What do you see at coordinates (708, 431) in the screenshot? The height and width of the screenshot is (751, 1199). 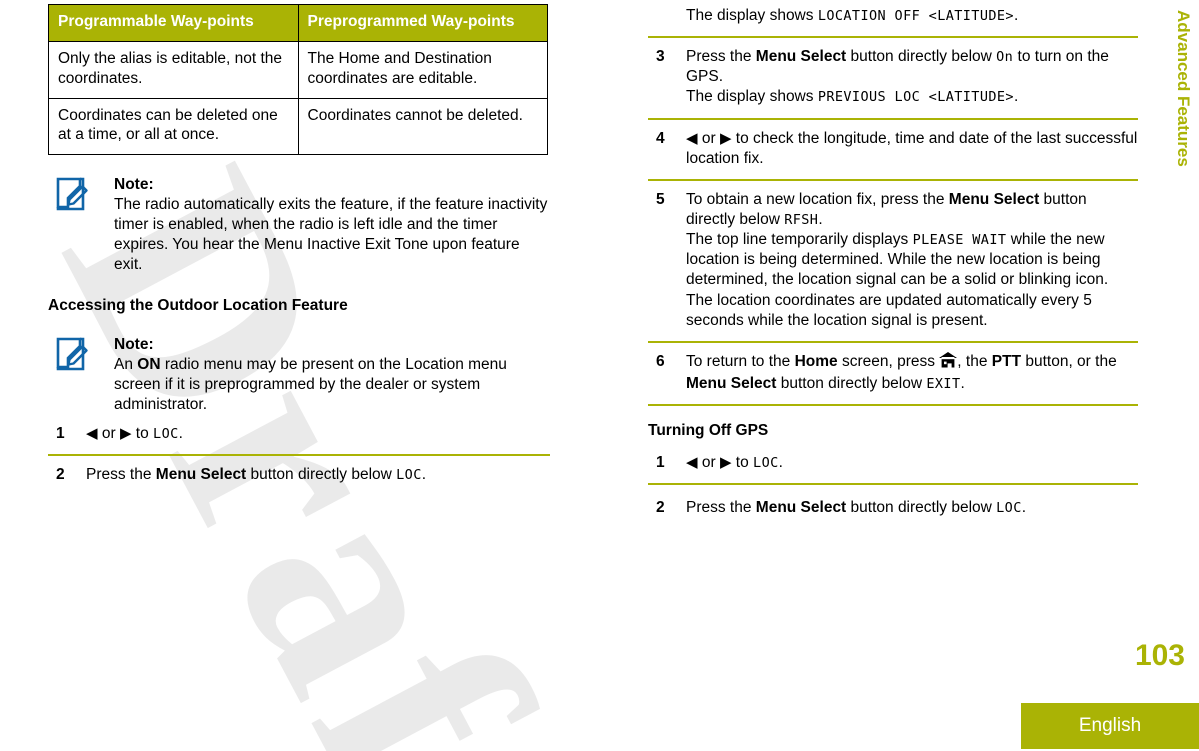 I see `heading-turning-off-gps: Turning Off GPS` at bounding box center [708, 431].